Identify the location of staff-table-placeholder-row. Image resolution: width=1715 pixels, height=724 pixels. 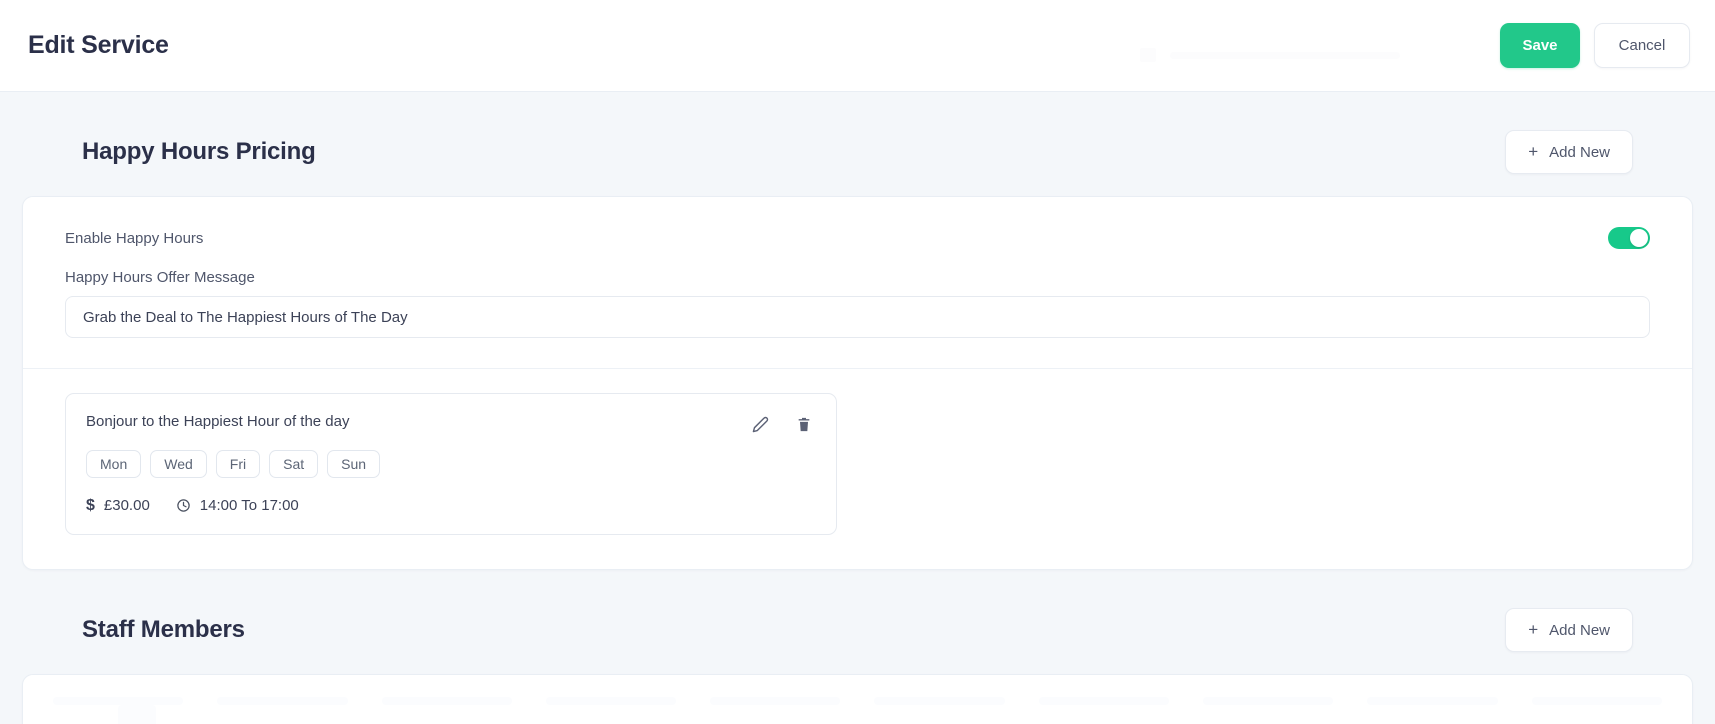
(857, 701).